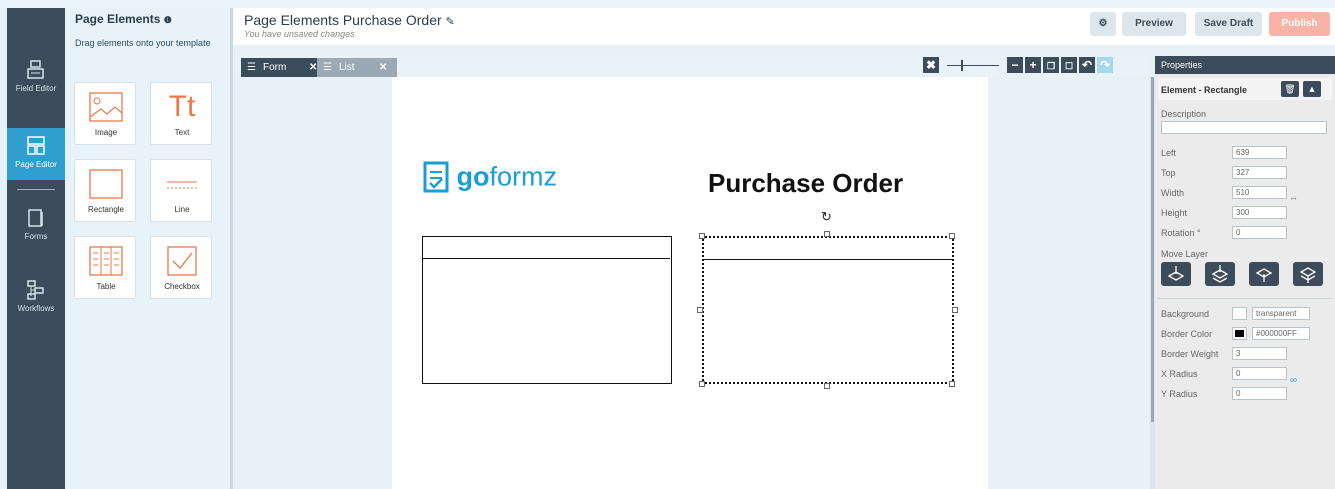 The image size is (1335, 489). I want to click on plus-icon: +, so click(1033, 65).